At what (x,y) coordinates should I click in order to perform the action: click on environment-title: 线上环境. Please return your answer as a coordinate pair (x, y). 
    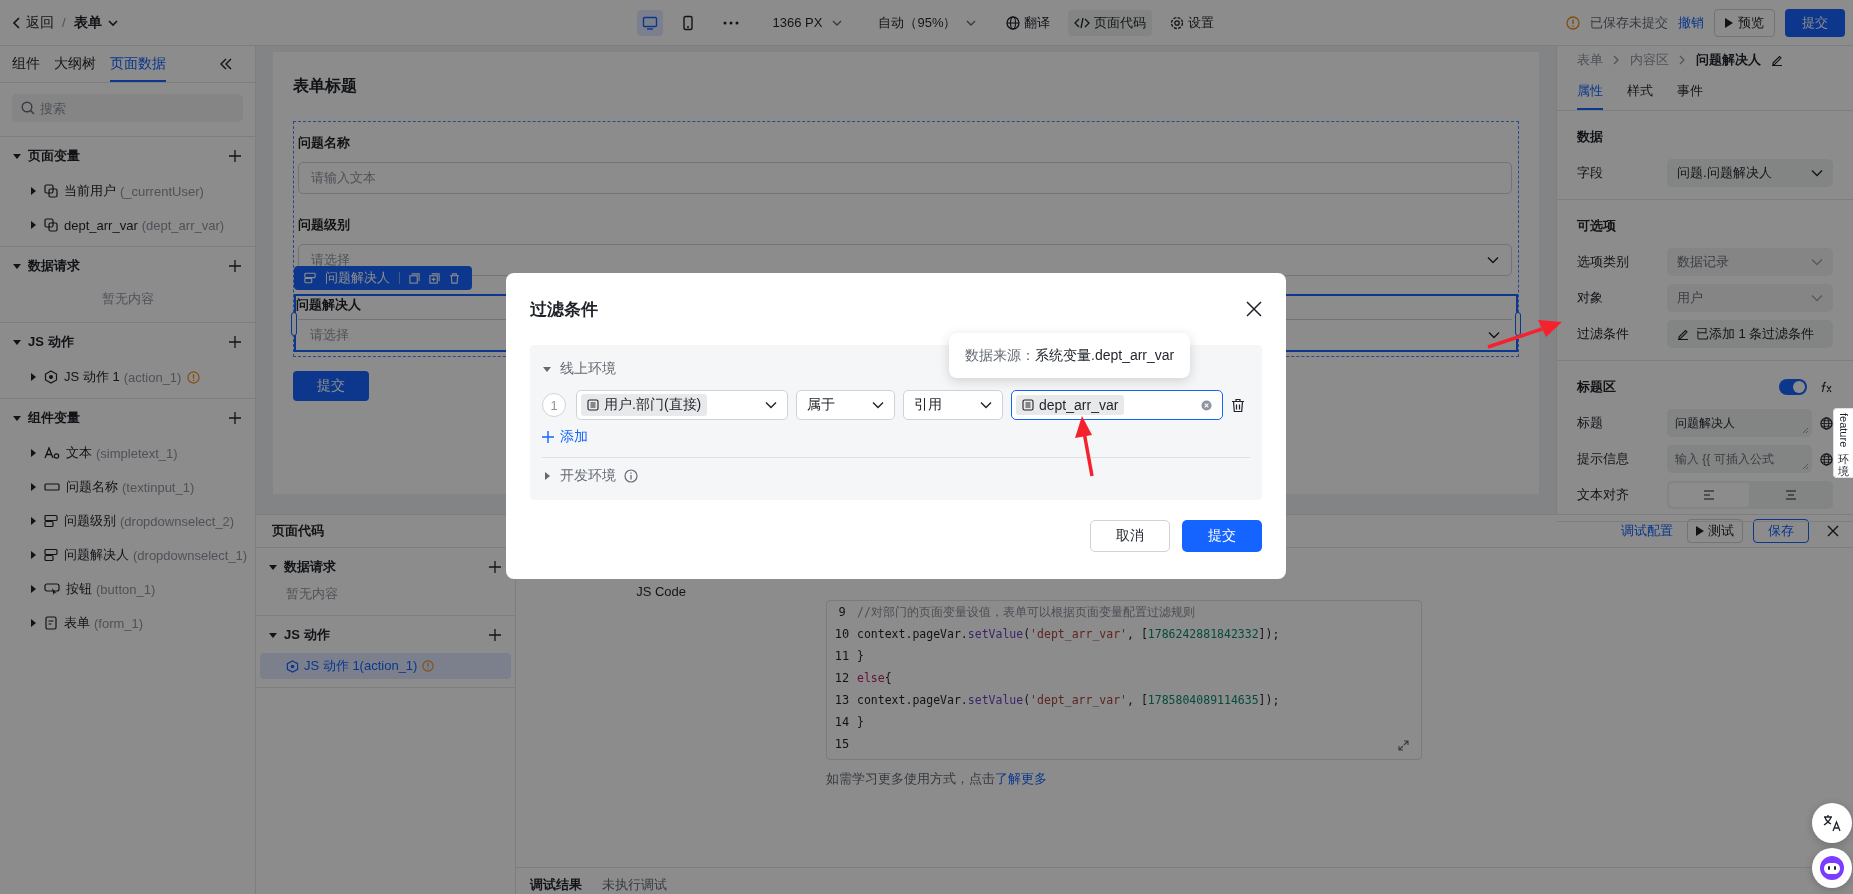
    Looking at the image, I should click on (588, 369).